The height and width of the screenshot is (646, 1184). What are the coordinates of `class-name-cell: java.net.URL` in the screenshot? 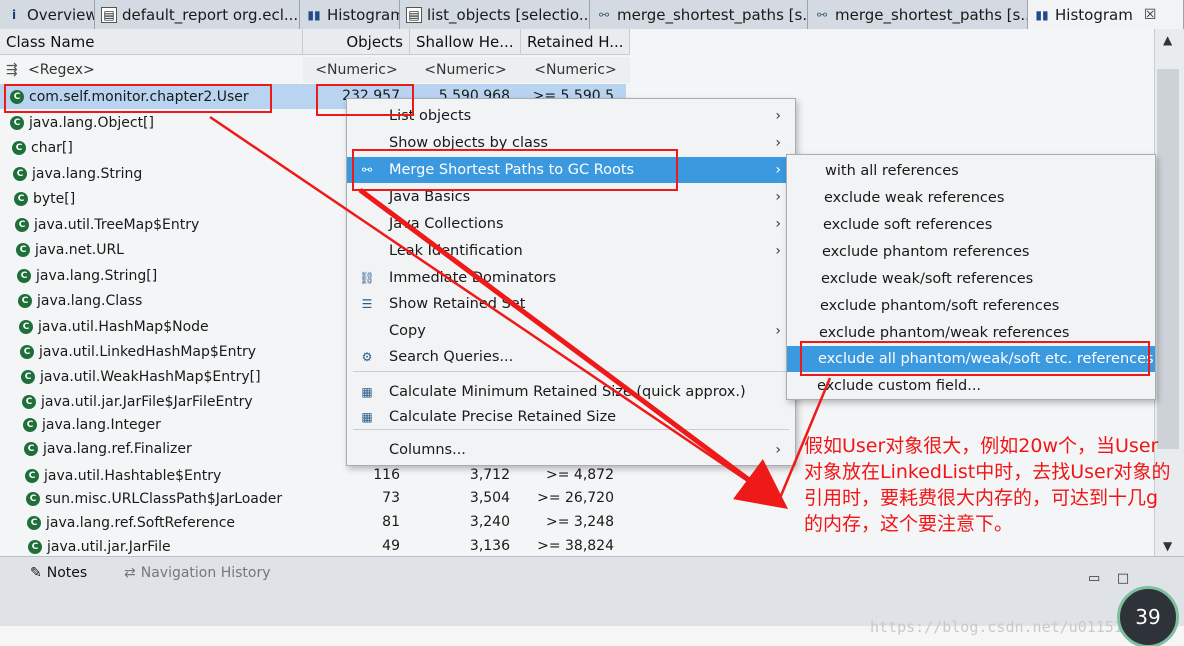 It's located at (79, 249).